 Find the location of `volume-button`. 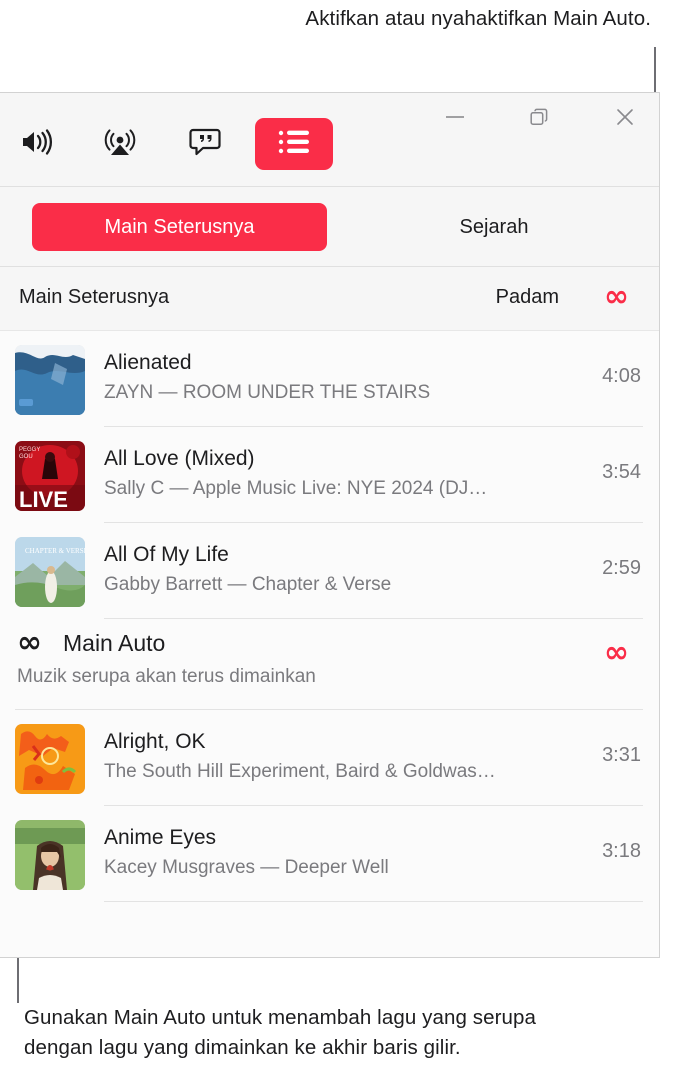

volume-button is located at coordinates (37, 144).